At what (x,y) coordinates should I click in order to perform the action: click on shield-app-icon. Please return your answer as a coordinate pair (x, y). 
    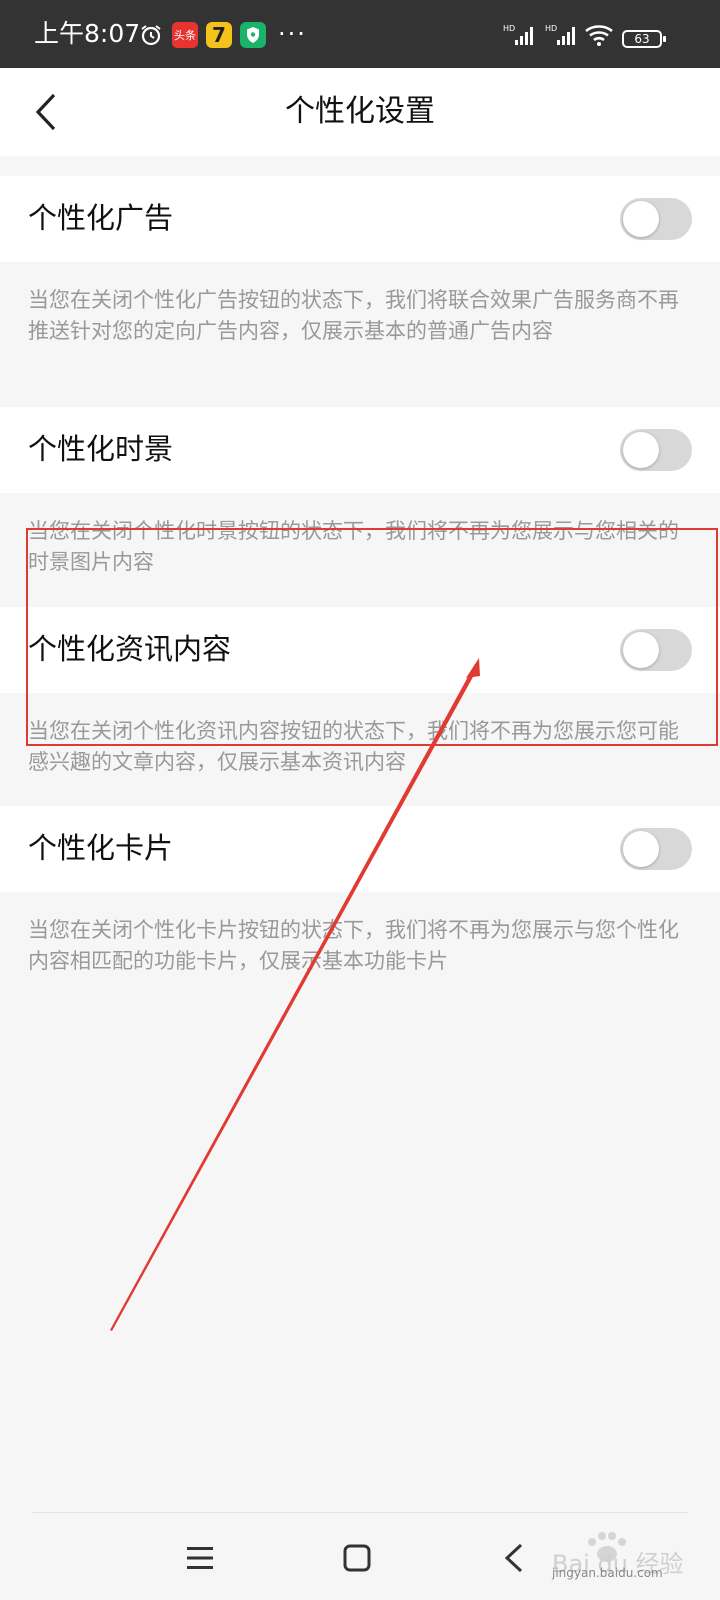
    Looking at the image, I should click on (253, 35).